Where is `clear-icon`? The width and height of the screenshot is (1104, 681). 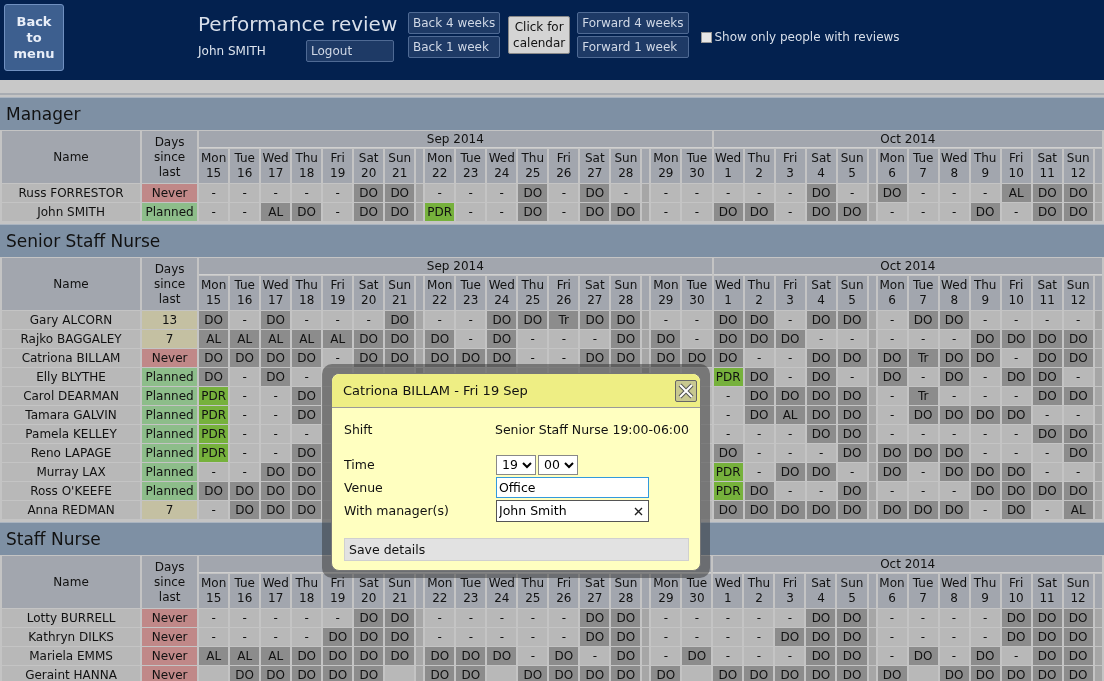
clear-icon is located at coordinates (638, 511).